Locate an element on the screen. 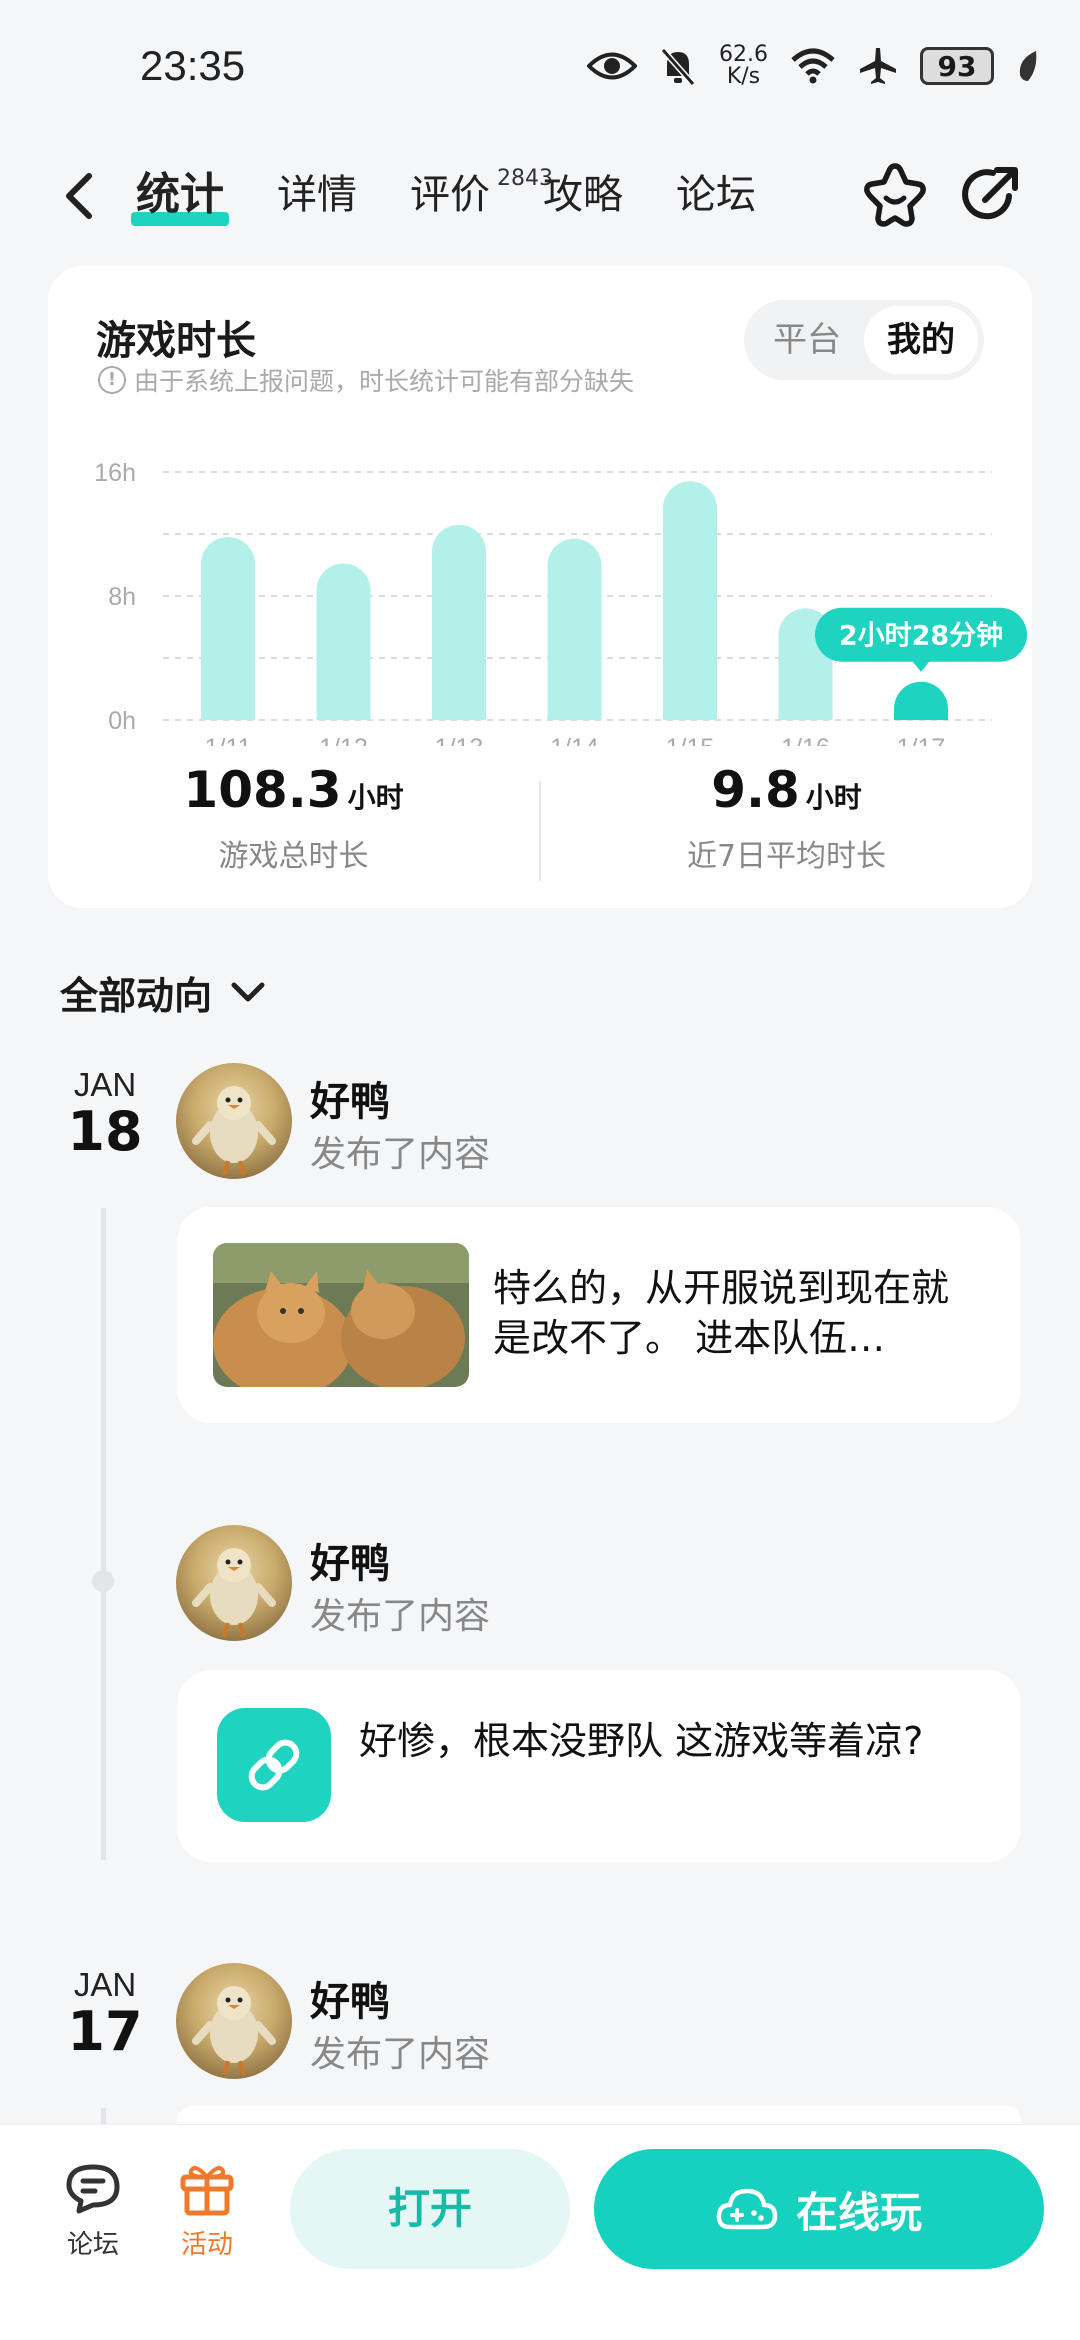  tab-bar: 统计 详情 评价 2843 攻略 论坛 is located at coordinates (468, 195).